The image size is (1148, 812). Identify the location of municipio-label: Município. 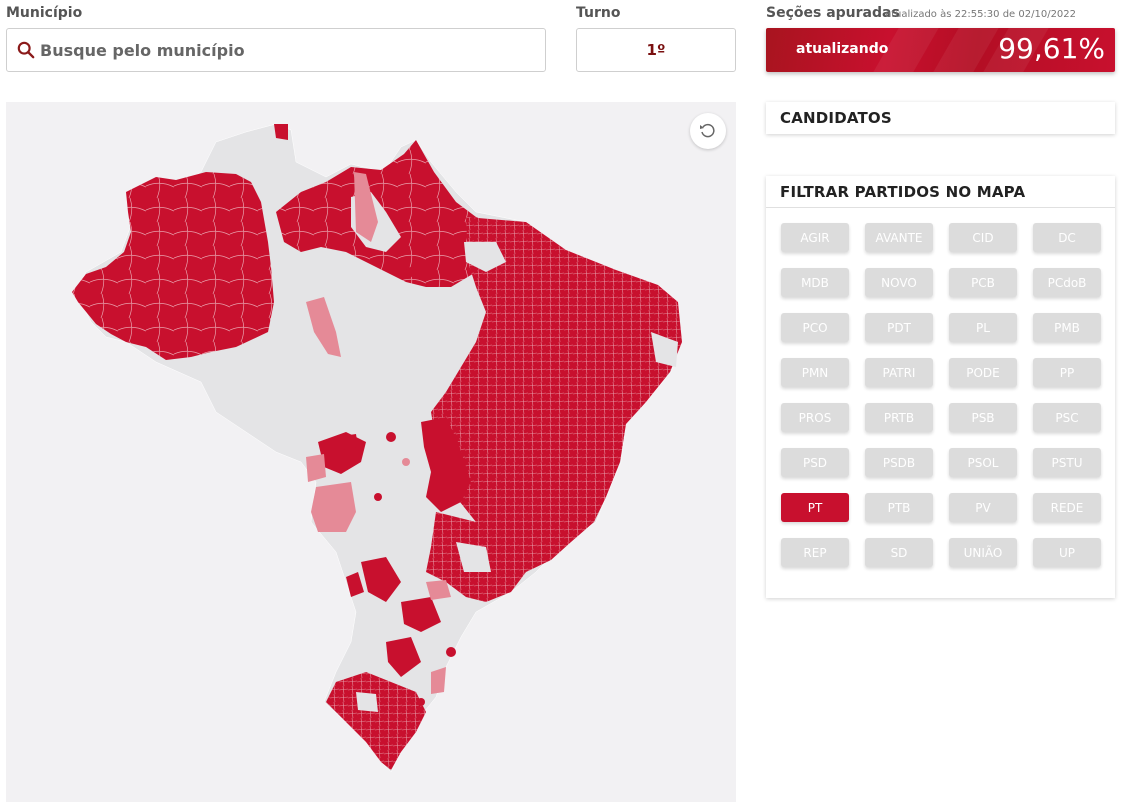
(44, 13).